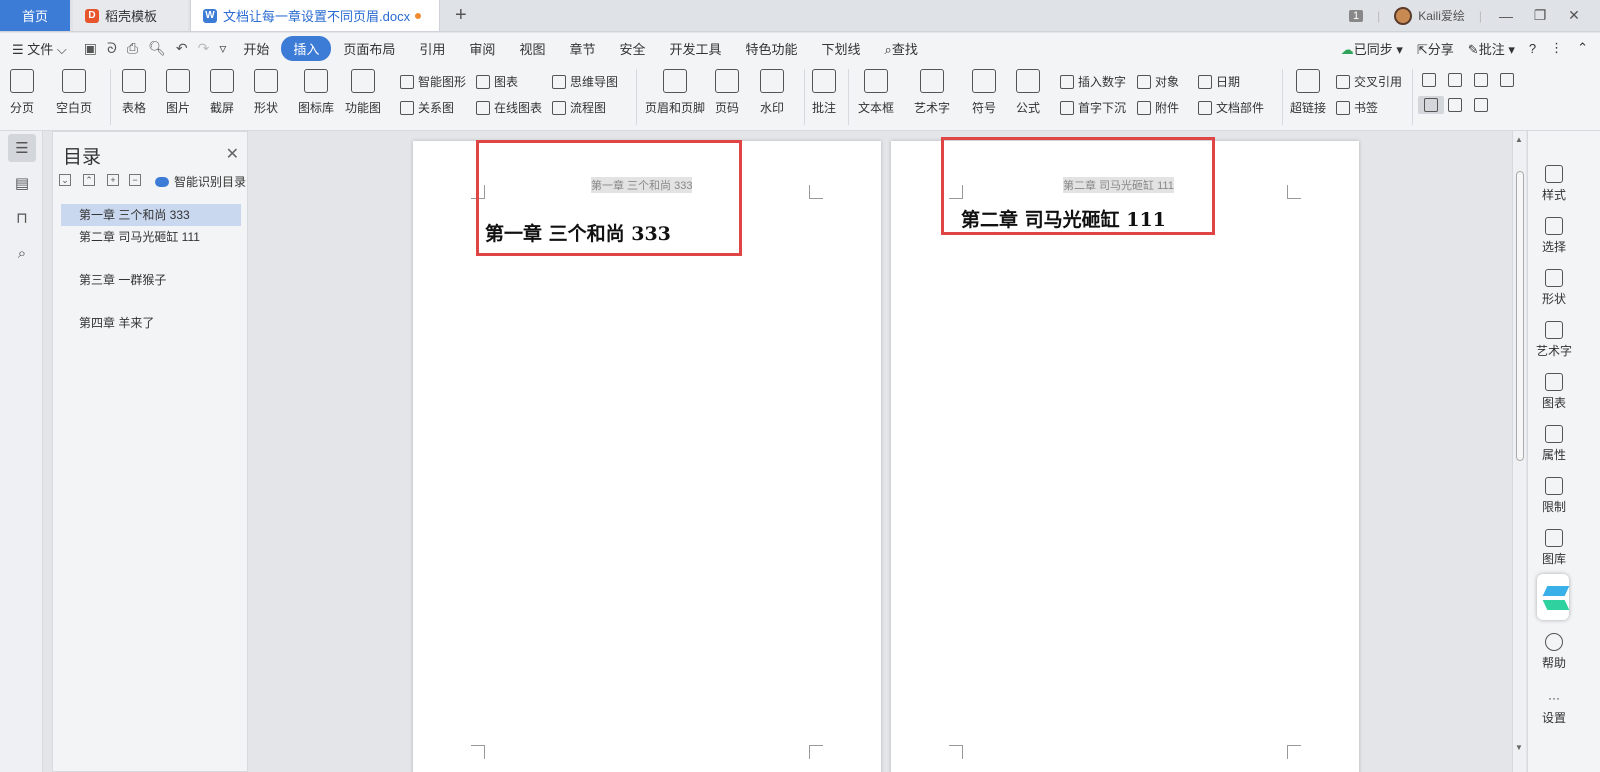 This screenshot has width=1600, height=772. What do you see at coordinates (151, 215) in the screenshot?
I see `toc-item: 第一章 三个和尚 333` at bounding box center [151, 215].